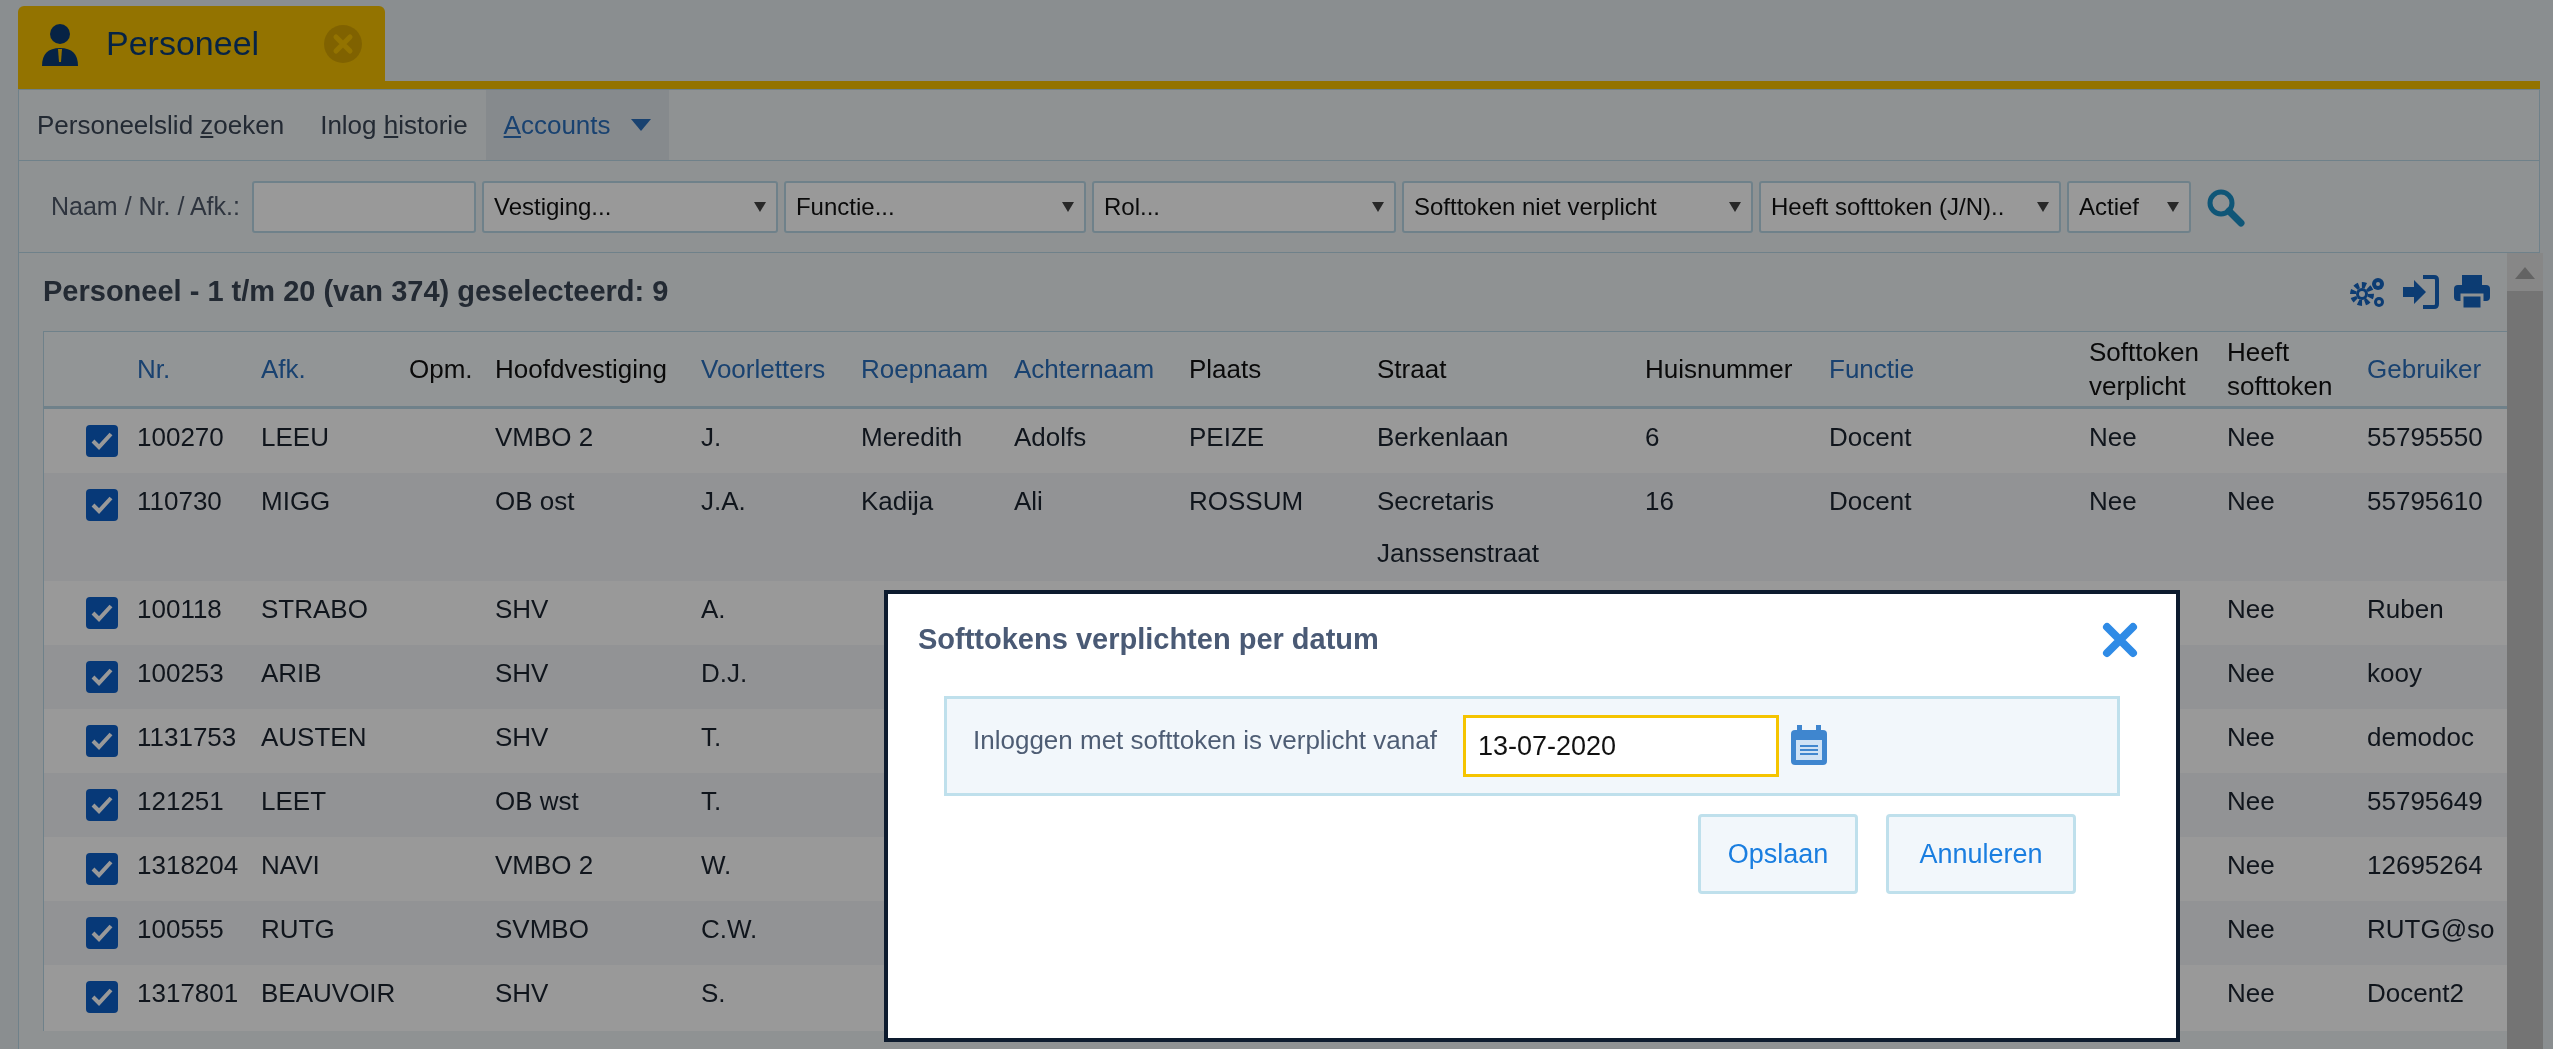 Image resolution: width=2553 pixels, height=1049 pixels. Describe the element at coordinates (179, 609) in the screenshot. I see `table-cell: 100118` at that location.